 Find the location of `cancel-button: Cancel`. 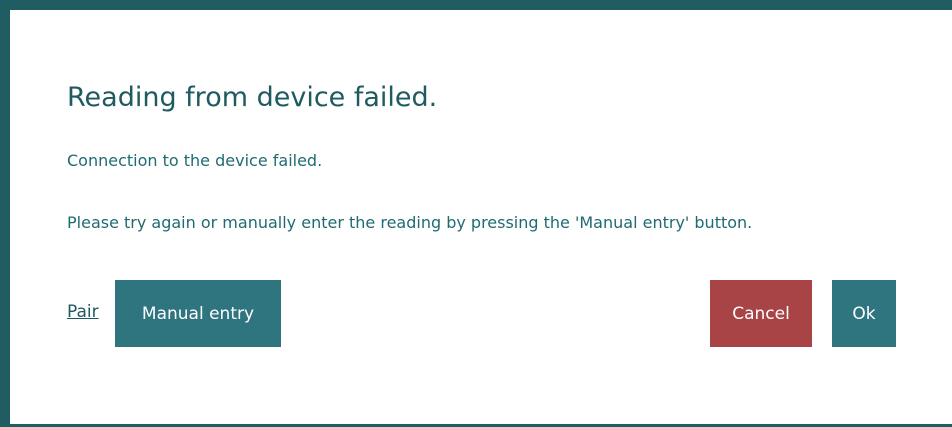

cancel-button: Cancel is located at coordinates (761, 313).